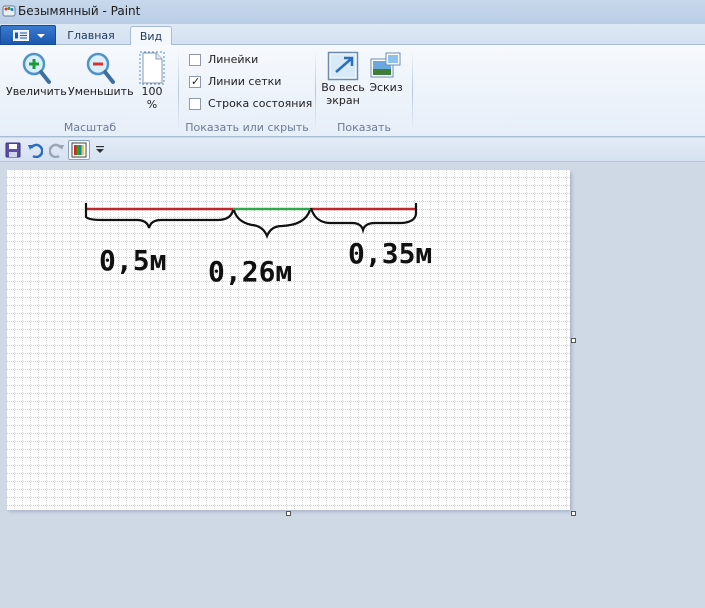 The image size is (705, 608). What do you see at coordinates (343, 66) in the screenshot?
I see `fullscreen-icon` at bounding box center [343, 66].